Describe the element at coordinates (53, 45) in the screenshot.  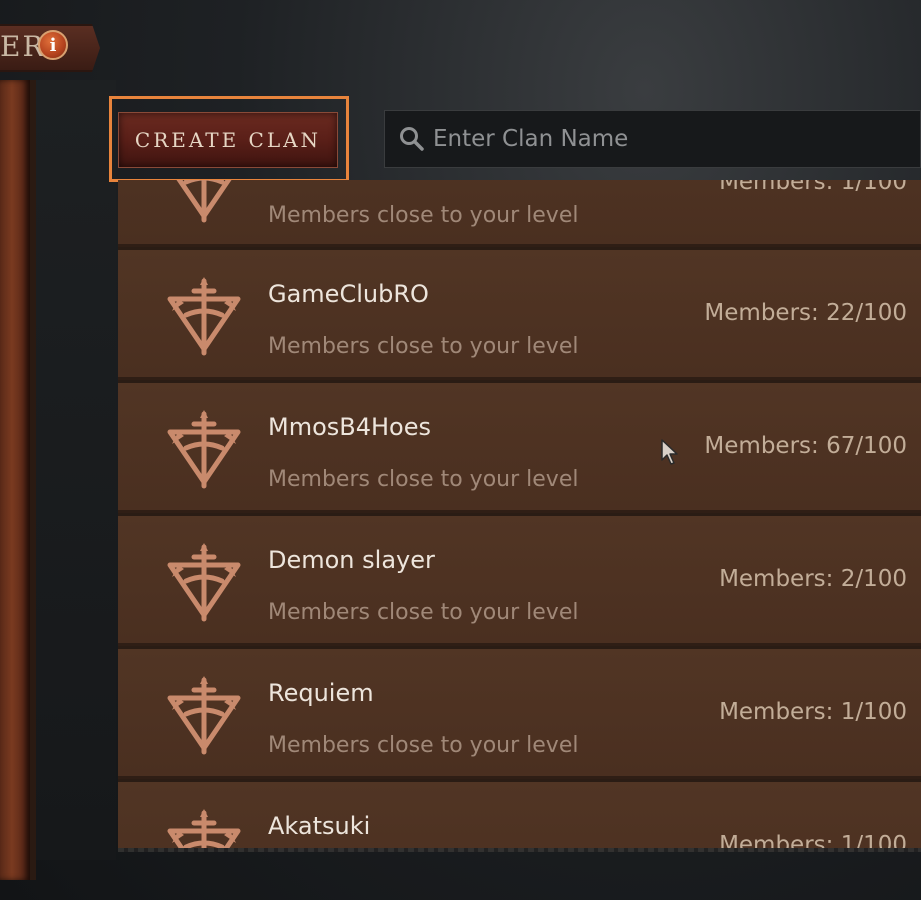
I see `info-icon: i` at that location.